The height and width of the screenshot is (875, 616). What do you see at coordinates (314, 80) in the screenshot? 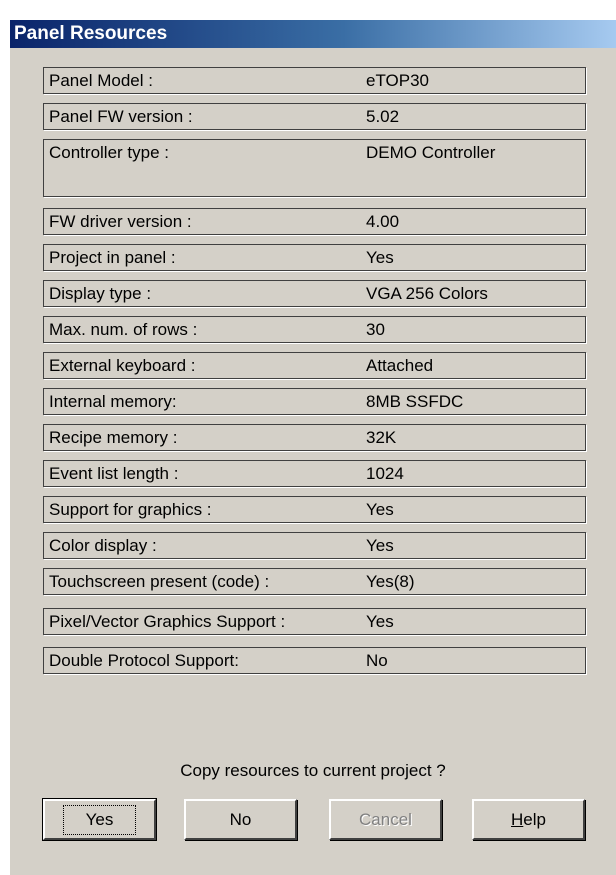
I see `row-panel-model: Panel Model : eTOP30` at bounding box center [314, 80].